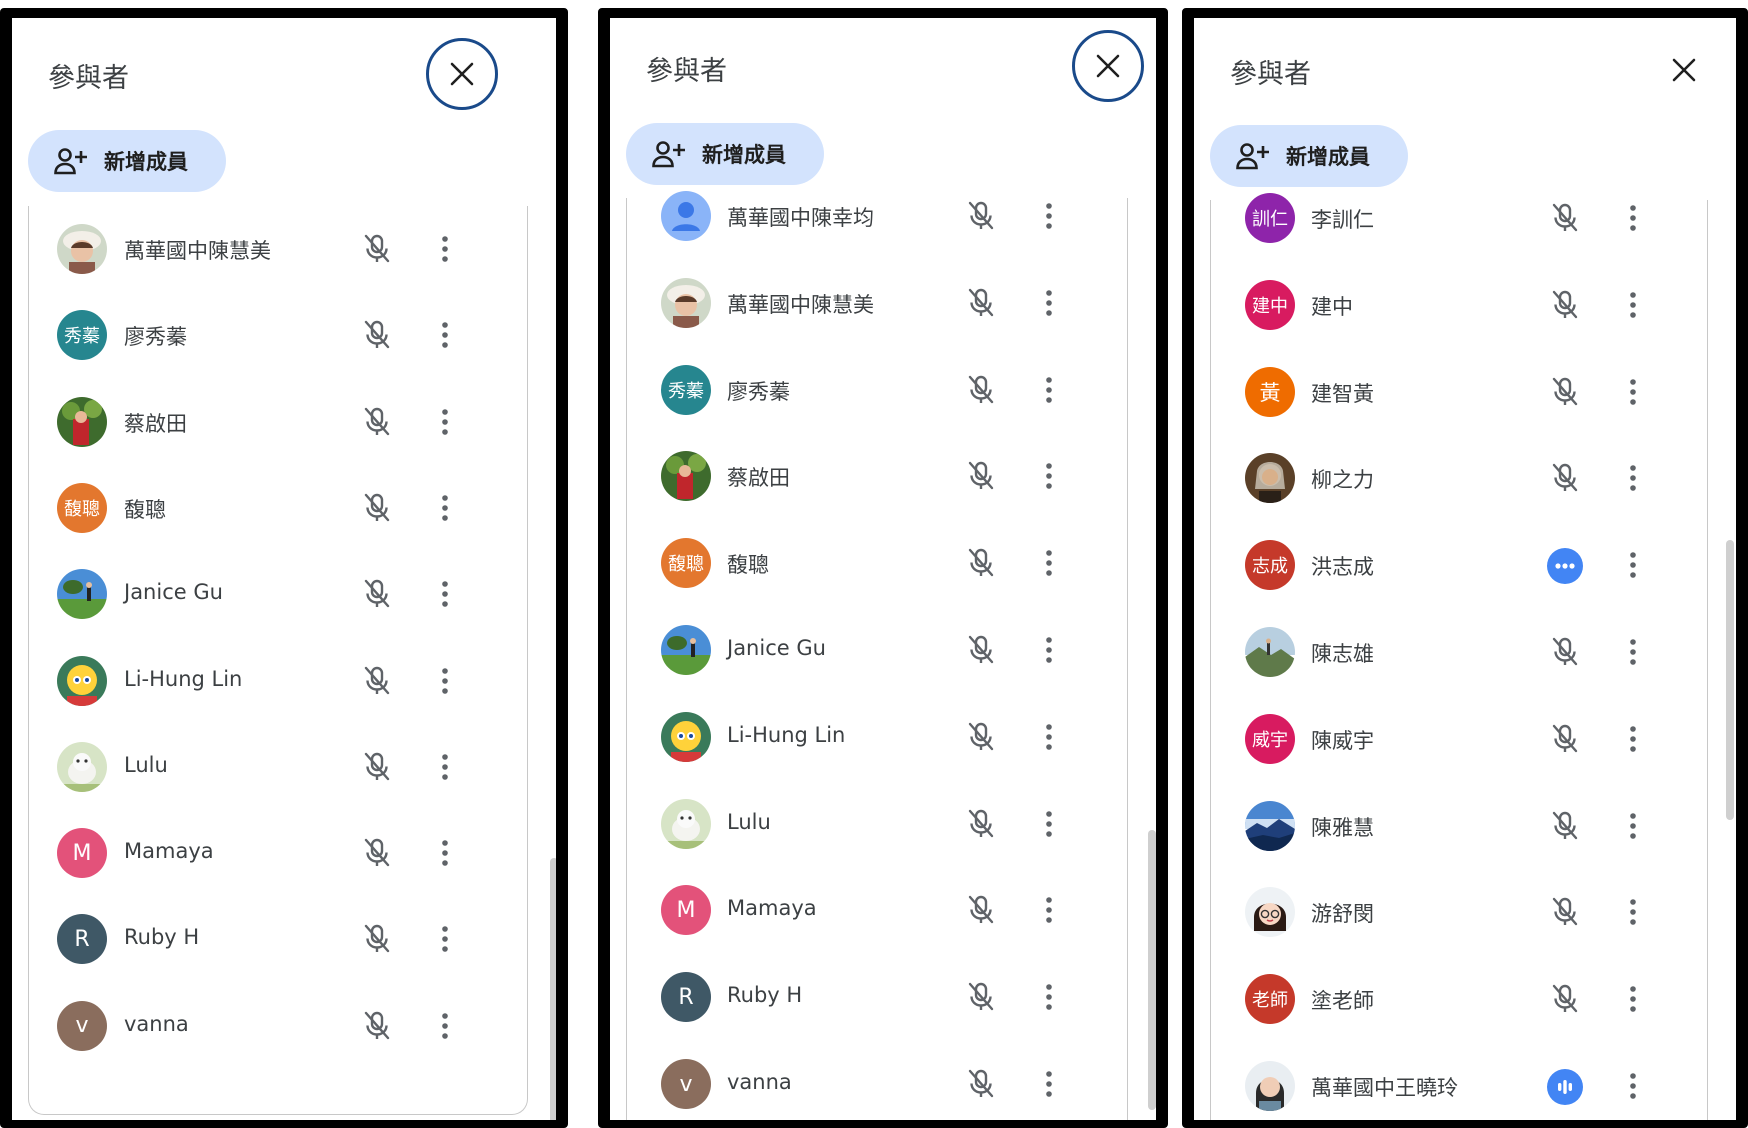  Describe the element at coordinates (1459, 739) in the screenshot. I see `participant-row: 威宇 陳威宇` at that location.